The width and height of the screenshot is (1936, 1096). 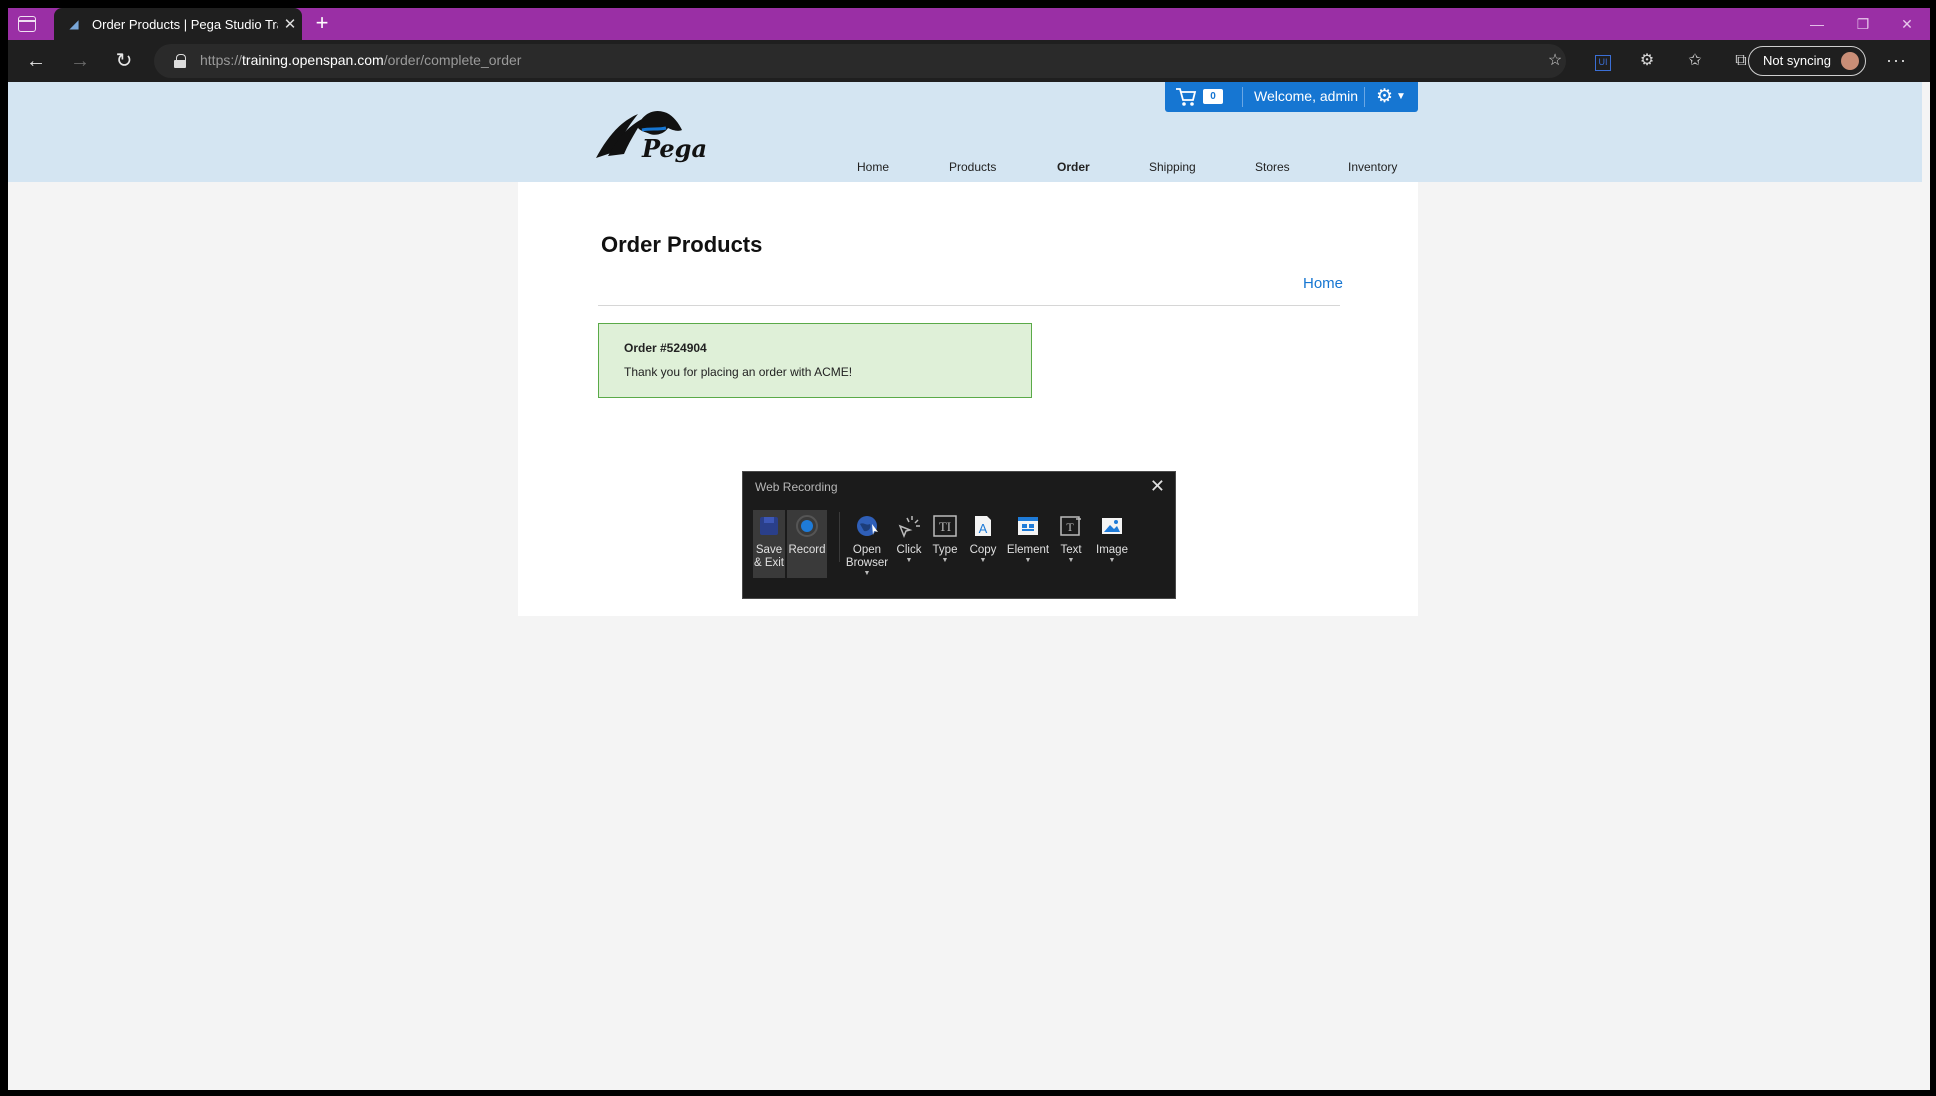 I want to click on browser-tab: ◢ Order Products | Pega Studio Tra ✕, so click(x=178, y=24).